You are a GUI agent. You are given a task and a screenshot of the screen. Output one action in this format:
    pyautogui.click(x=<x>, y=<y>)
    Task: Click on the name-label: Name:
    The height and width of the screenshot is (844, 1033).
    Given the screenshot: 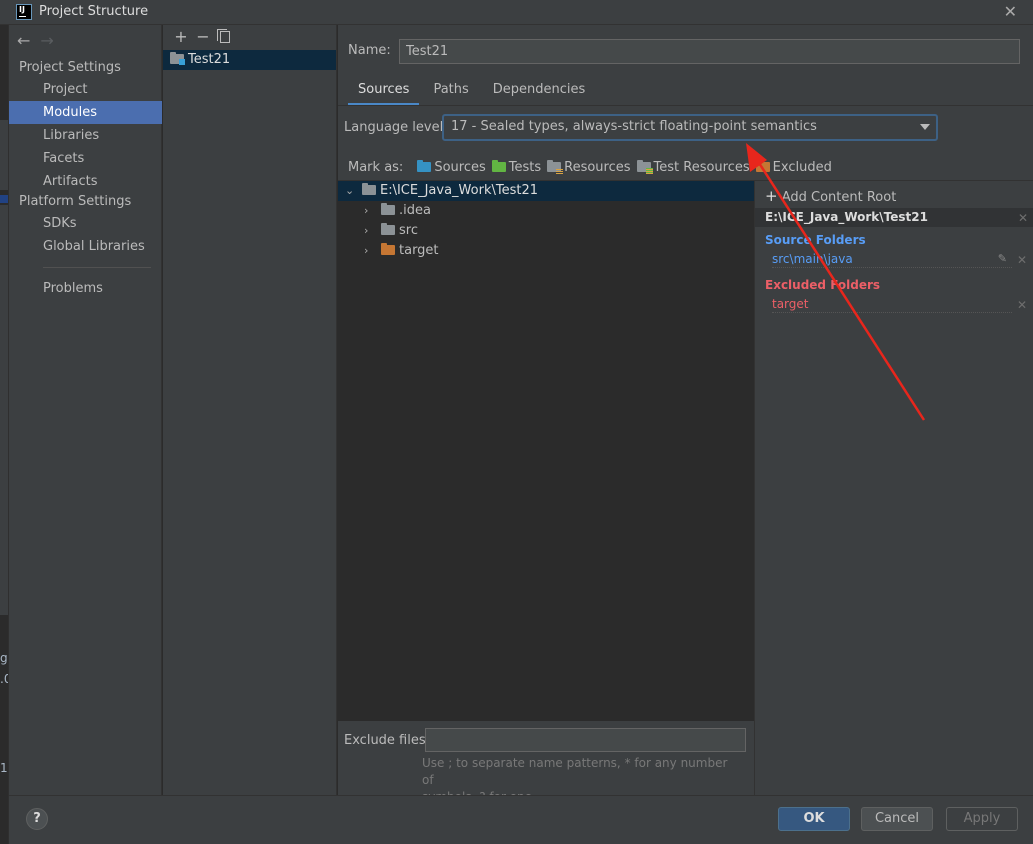 What is the action you would take?
    pyautogui.click(x=369, y=50)
    